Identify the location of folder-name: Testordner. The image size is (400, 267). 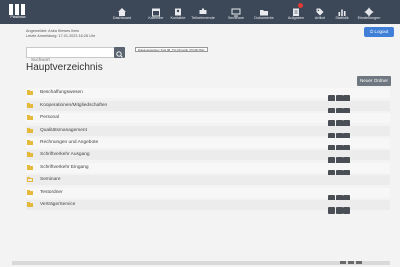
(51, 192).